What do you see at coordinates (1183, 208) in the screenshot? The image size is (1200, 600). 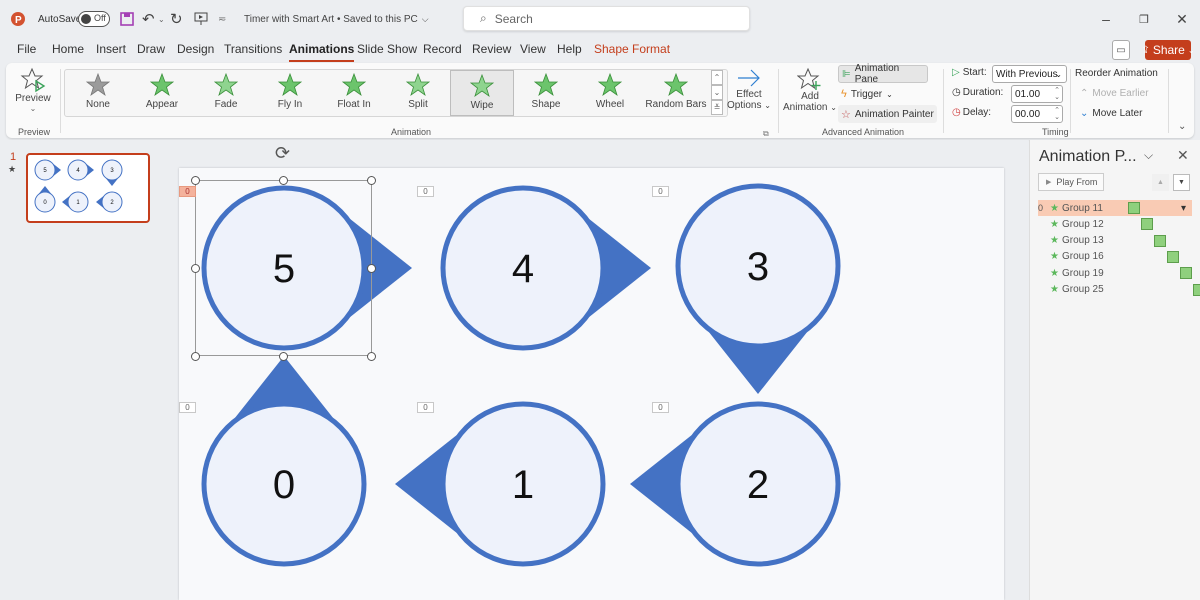 I see `item-dropdown-icon: ▾` at bounding box center [1183, 208].